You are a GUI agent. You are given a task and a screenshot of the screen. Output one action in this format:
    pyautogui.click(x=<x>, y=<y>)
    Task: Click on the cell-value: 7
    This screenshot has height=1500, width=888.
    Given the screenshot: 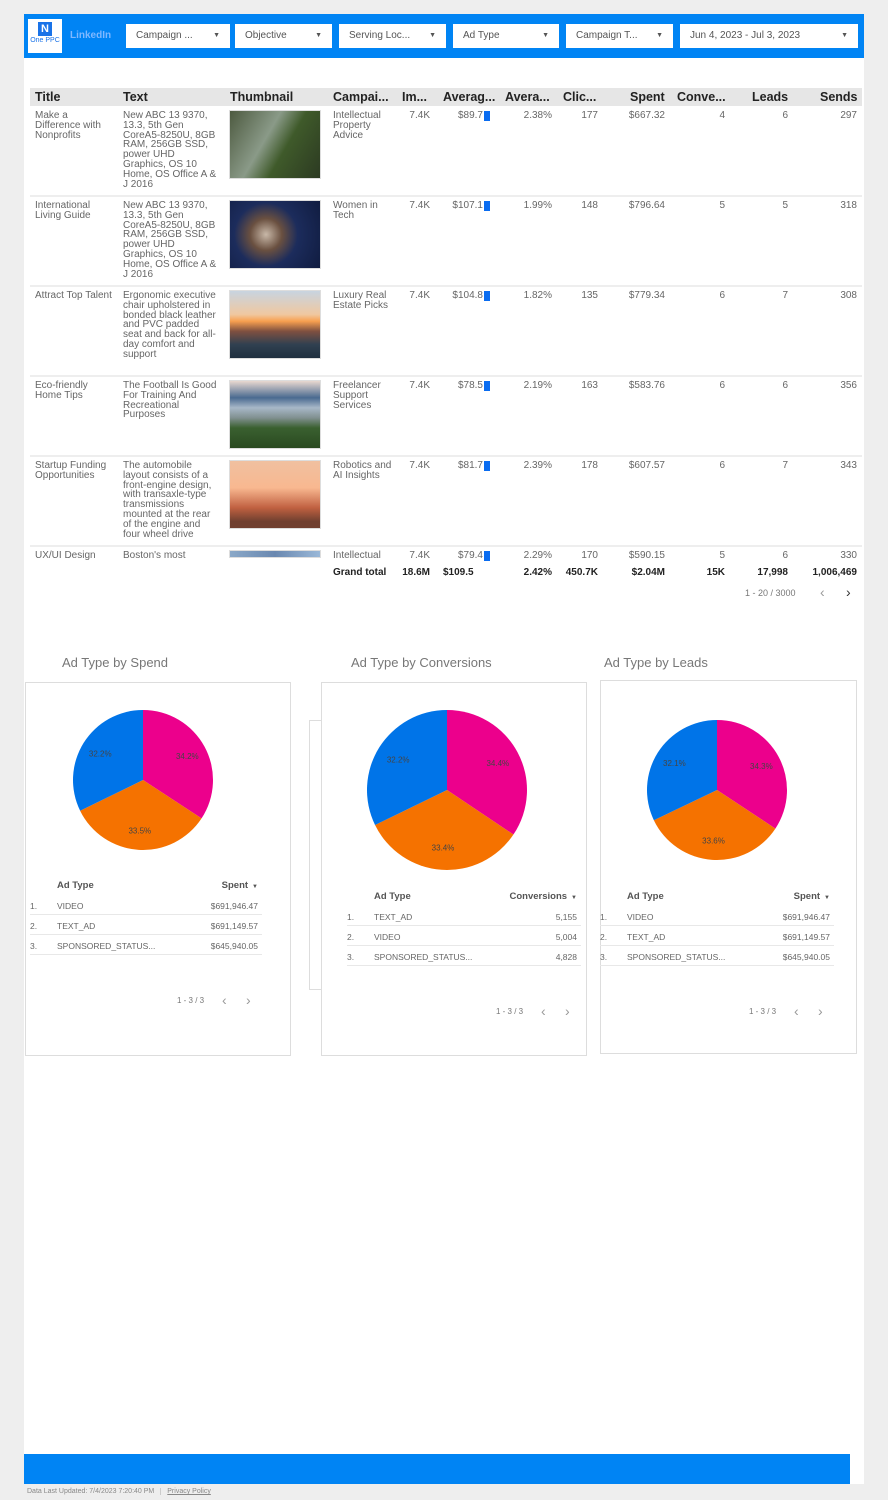 What is the action you would take?
    pyautogui.click(x=785, y=295)
    